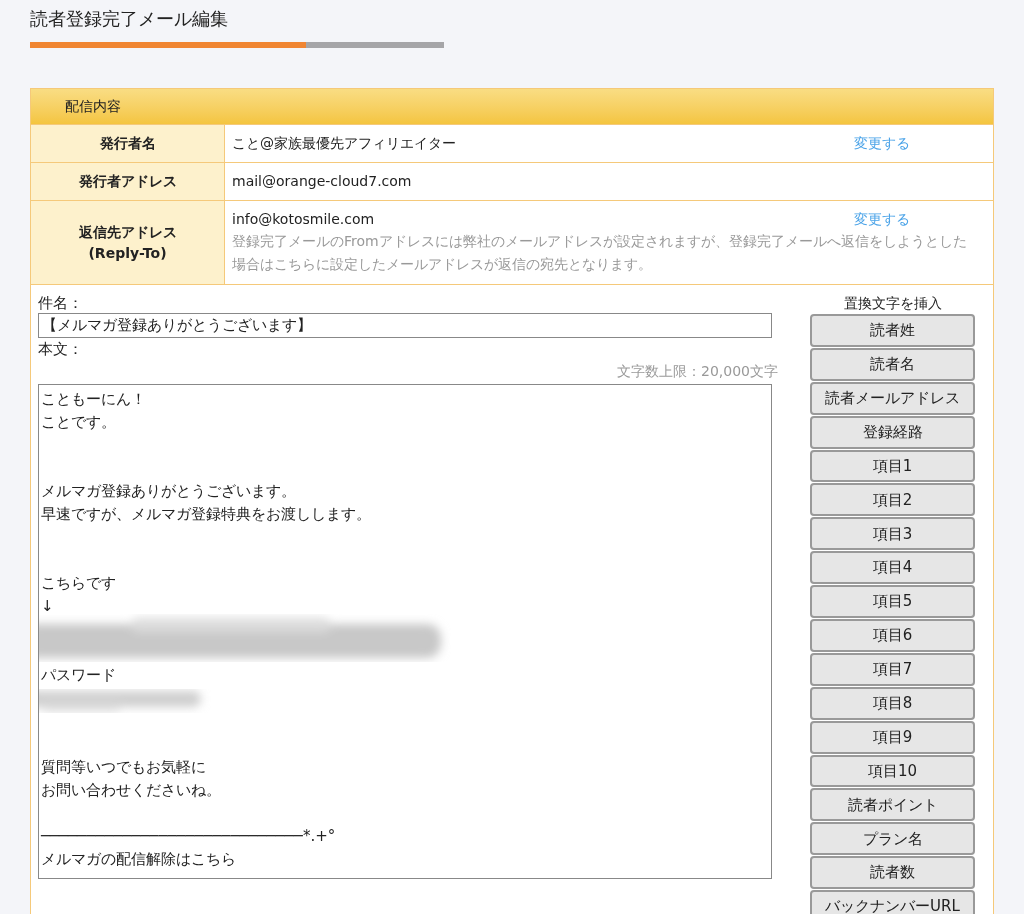 The height and width of the screenshot is (914, 1024). Describe the element at coordinates (892, 466) in the screenshot. I see `insert-button: 項目1` at that location.